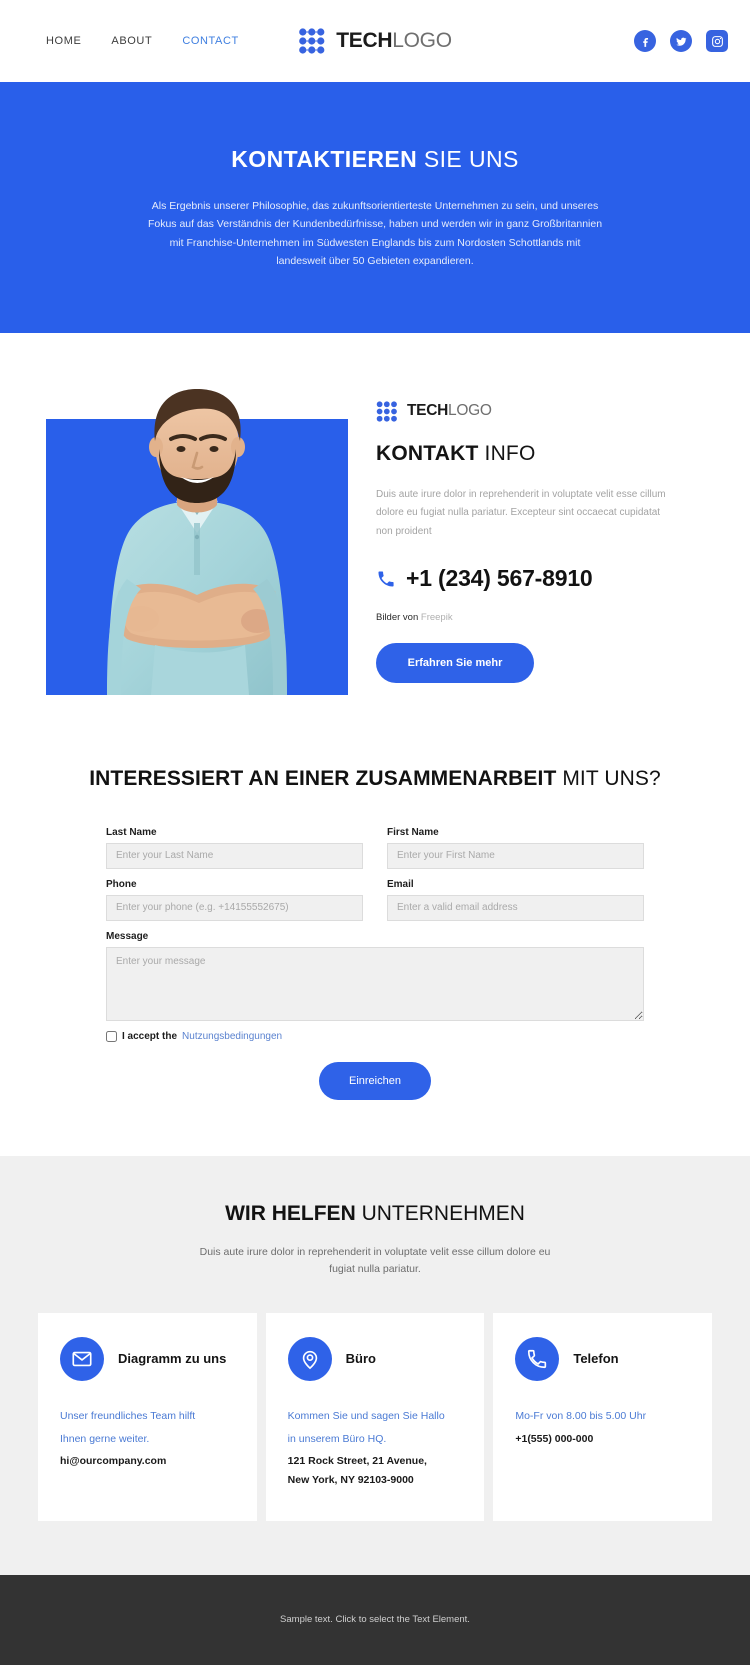 This screenshot has width=750, height=1665. What do you see at coordinates (540, 617) in the screenshot?
I see `image-credit: Bilder von Freepik` at bounding box center [540, 617].